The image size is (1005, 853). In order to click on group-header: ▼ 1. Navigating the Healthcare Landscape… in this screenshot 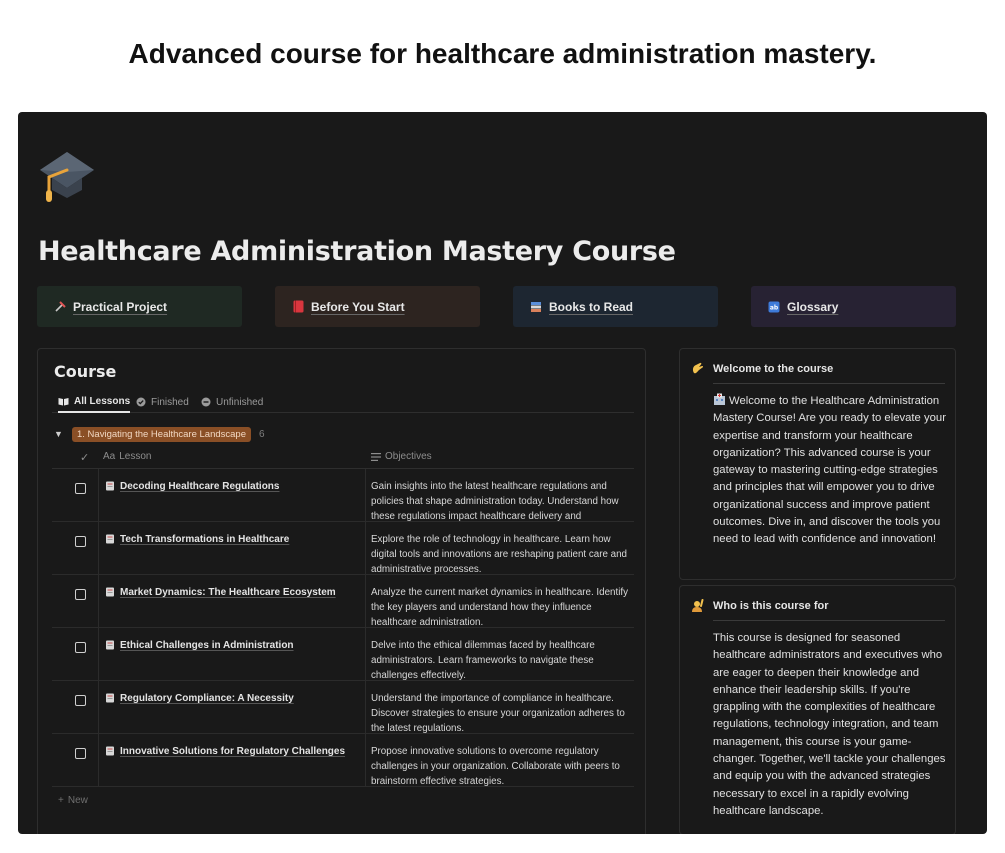, I will do `click(159, 434)`.